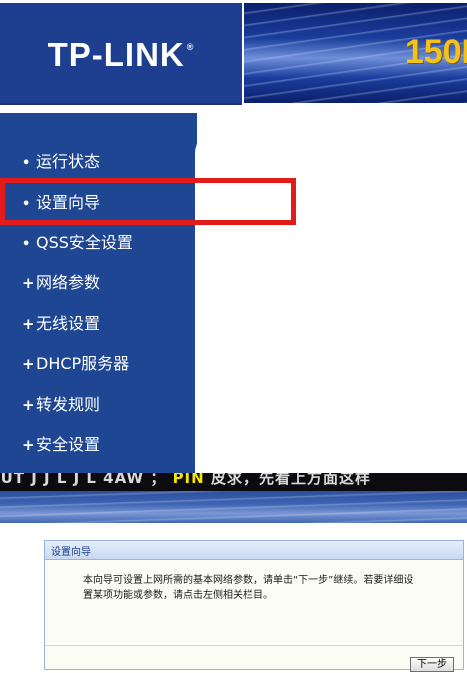  What do you see at coordinates (254, 550) in the screenshot?
I see `wizard-title-bar: 设置向导` at bounding box center [254, 550].